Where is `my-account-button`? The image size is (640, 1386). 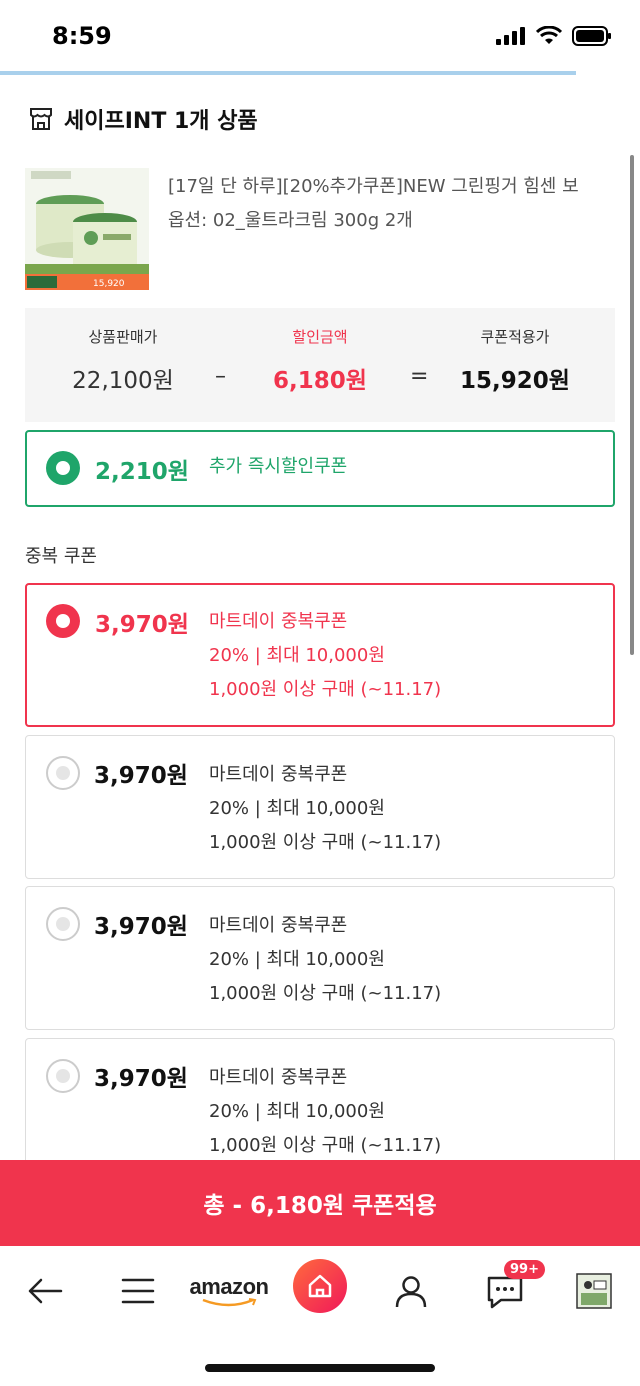
my-account-button is located at coordinates (411, 1291).